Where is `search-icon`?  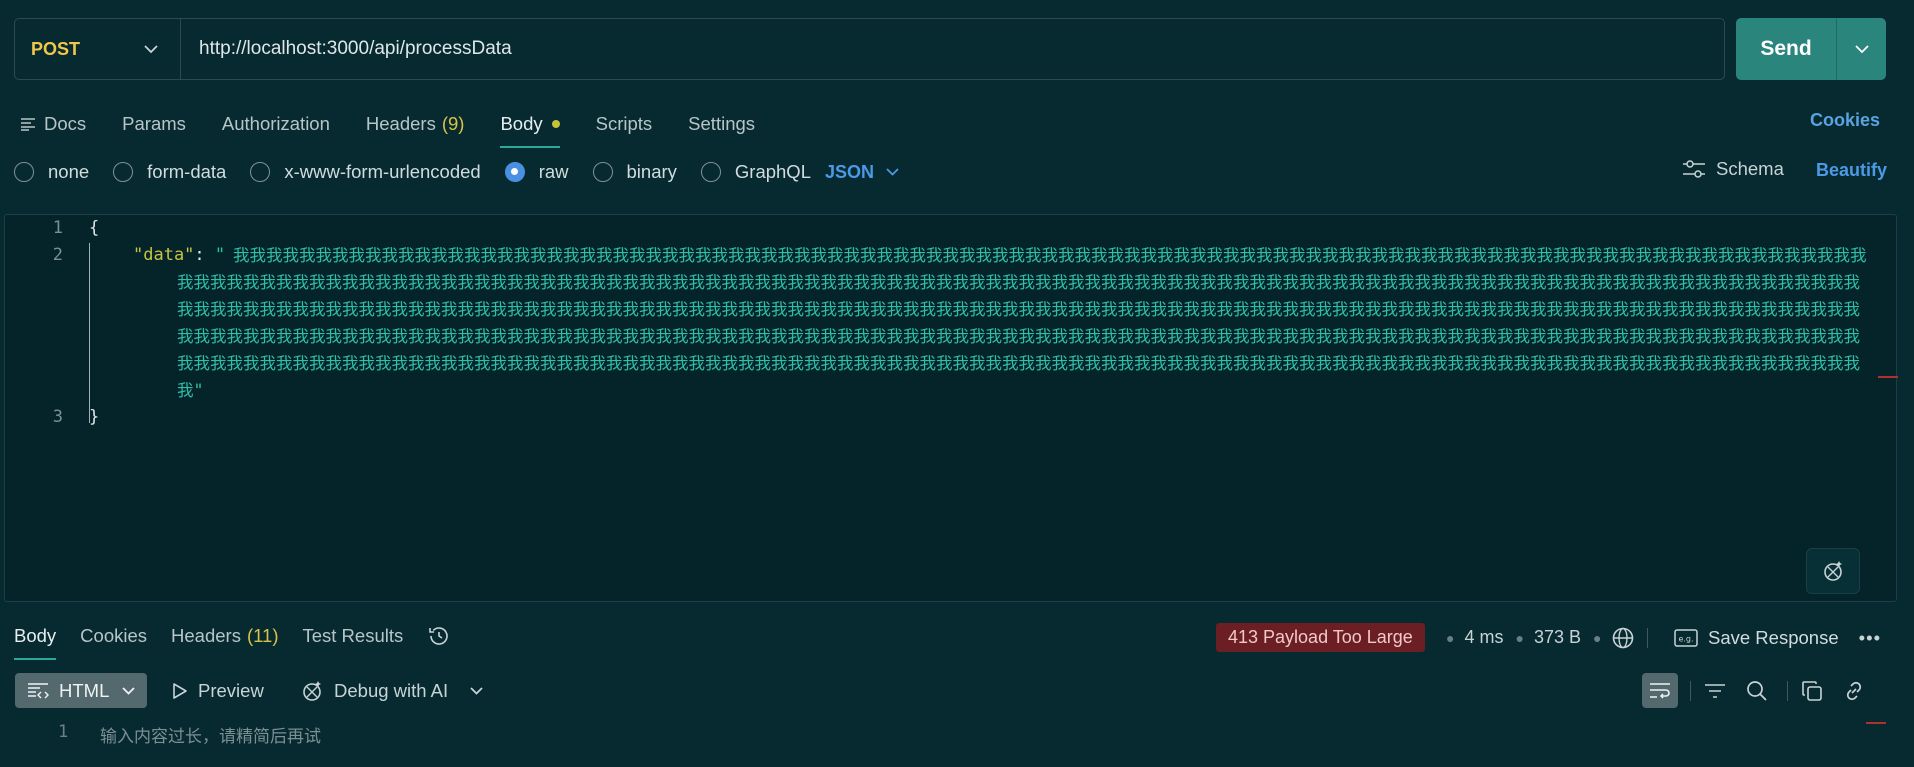 search-icon is located at coordinates (1757, 690).